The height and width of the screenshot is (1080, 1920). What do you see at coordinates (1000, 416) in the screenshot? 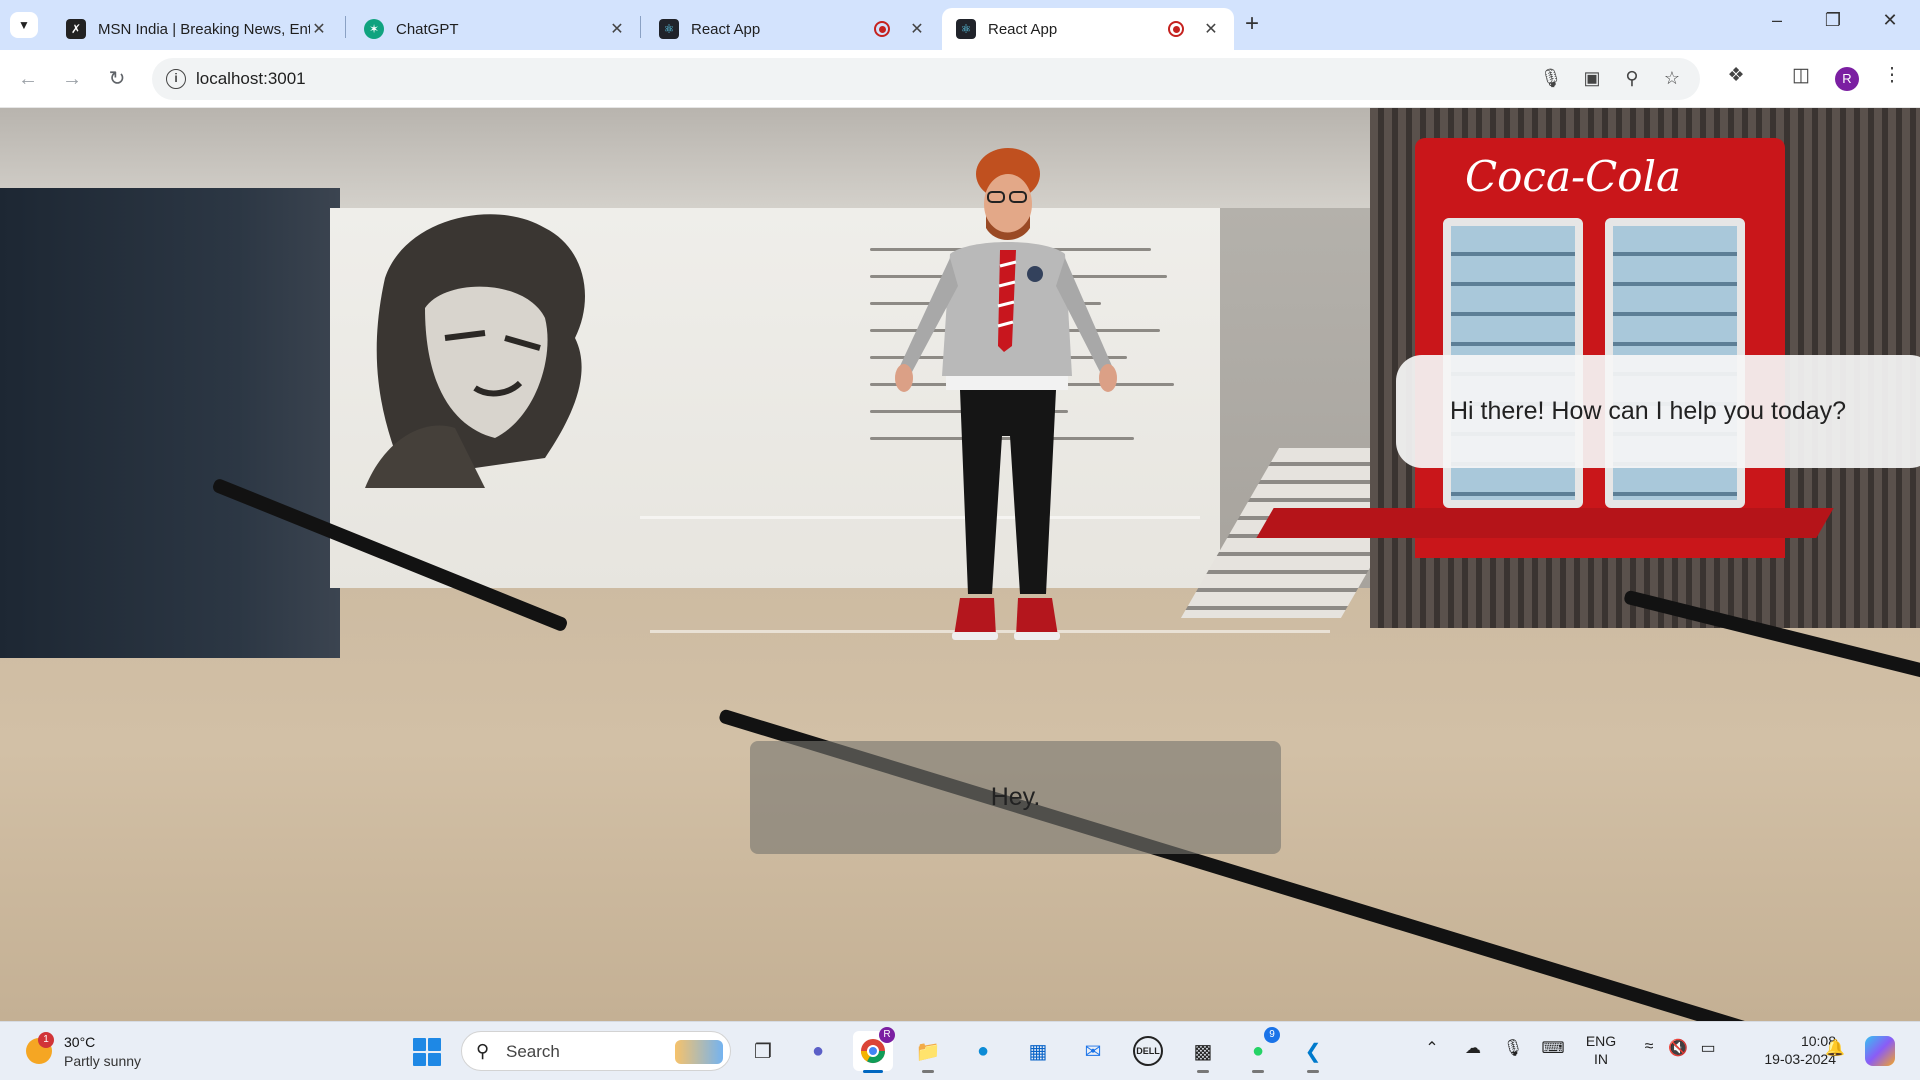
I see `3d-avatar-character` at bounding box center [1000, 416].